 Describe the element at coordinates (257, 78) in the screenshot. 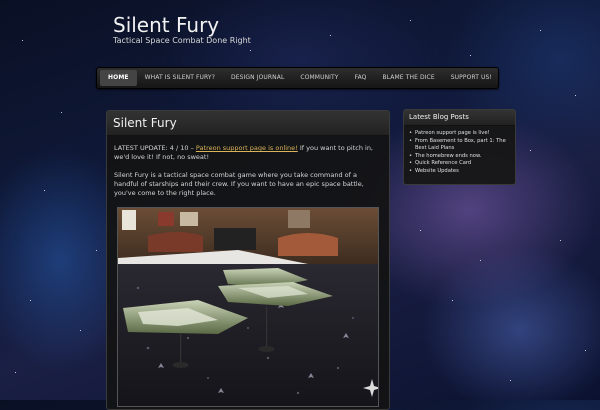

I see `nav-item-design-journal: DESIGN JOURNAL` at that location.